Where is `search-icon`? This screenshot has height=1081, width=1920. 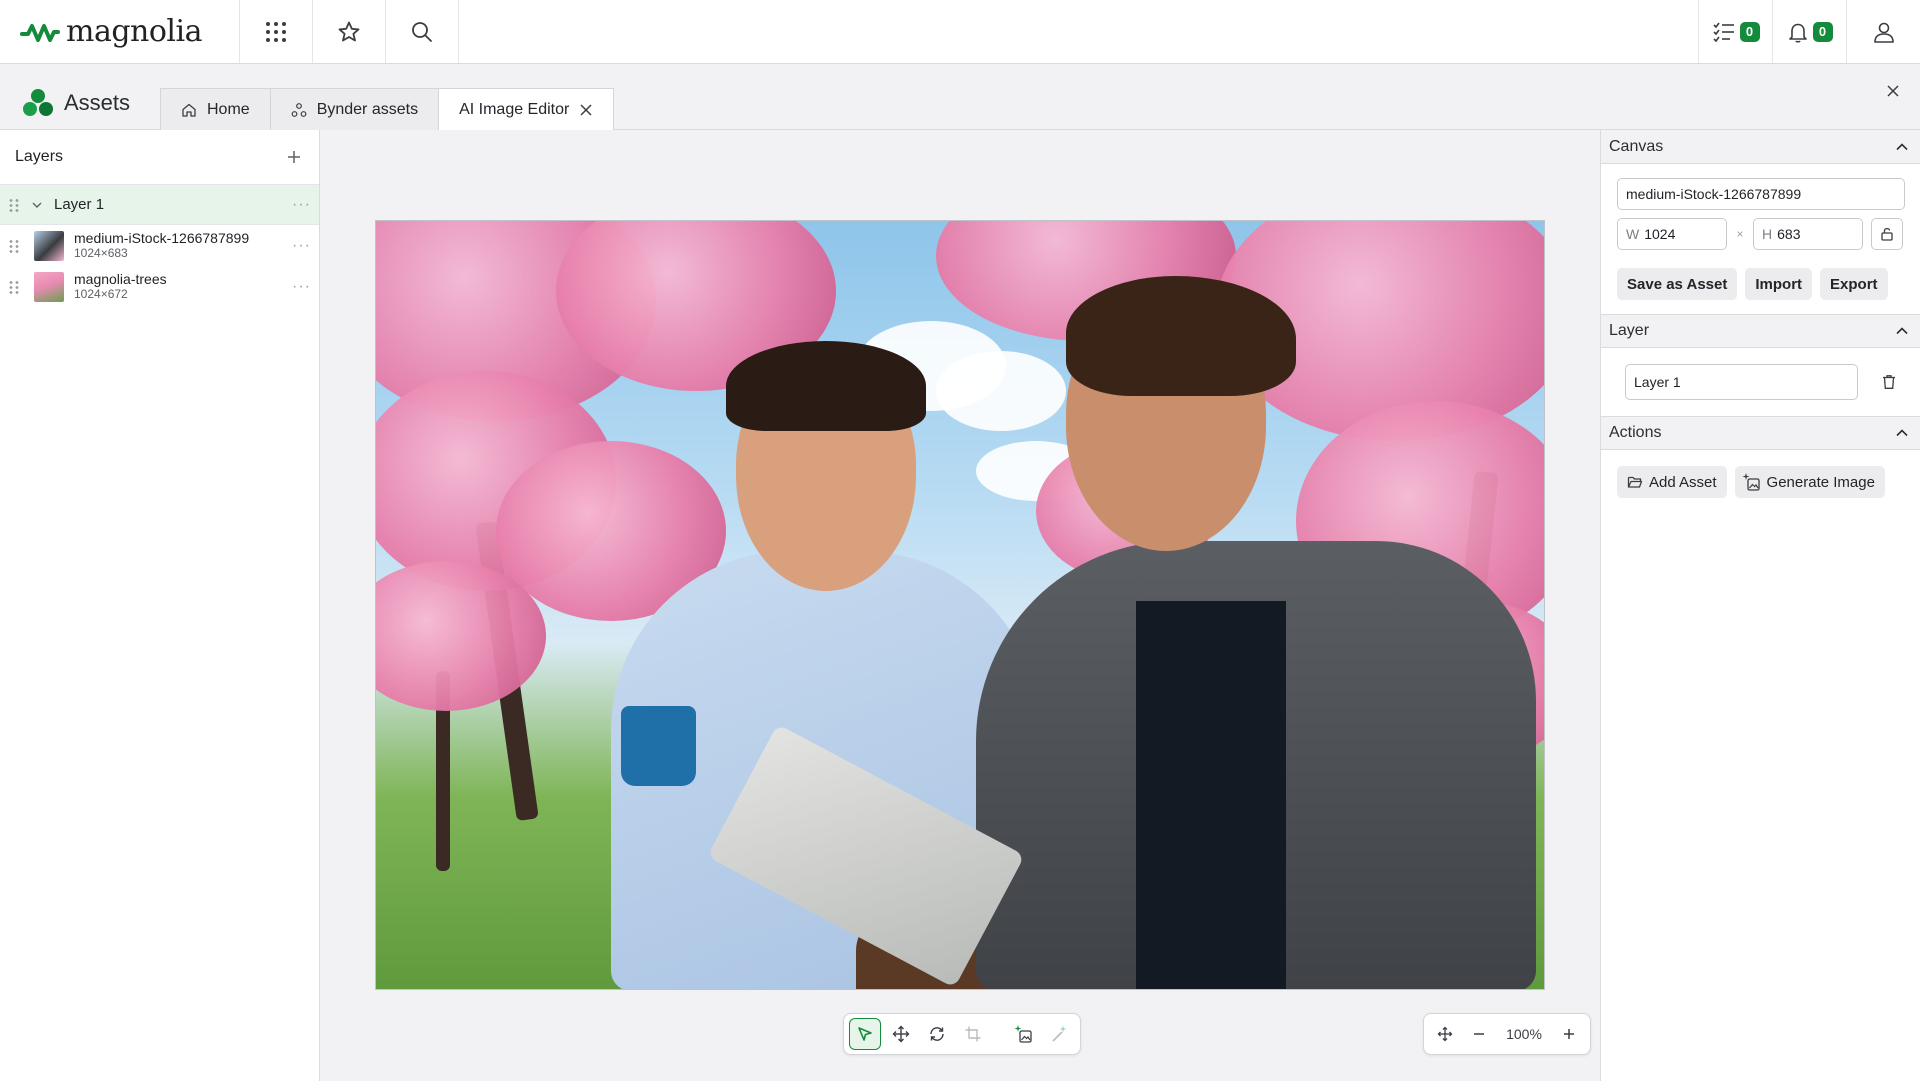 search-icon is located at coordinates (422, 31).